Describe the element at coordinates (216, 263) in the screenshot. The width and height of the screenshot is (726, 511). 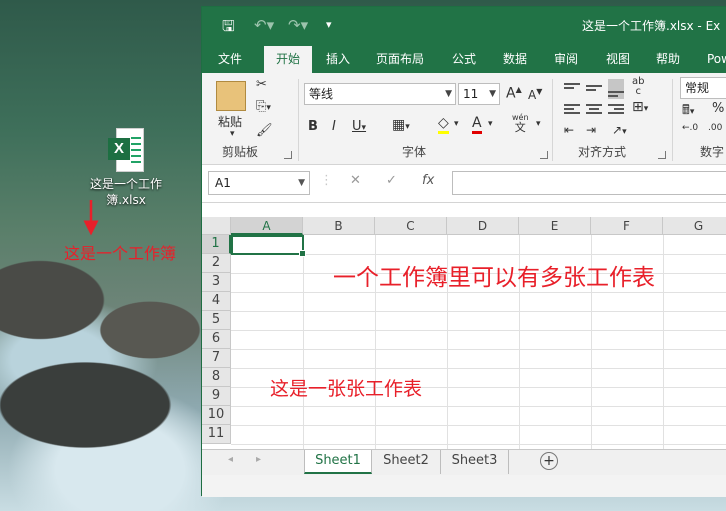
I see `row-header-2: 2` at that location.